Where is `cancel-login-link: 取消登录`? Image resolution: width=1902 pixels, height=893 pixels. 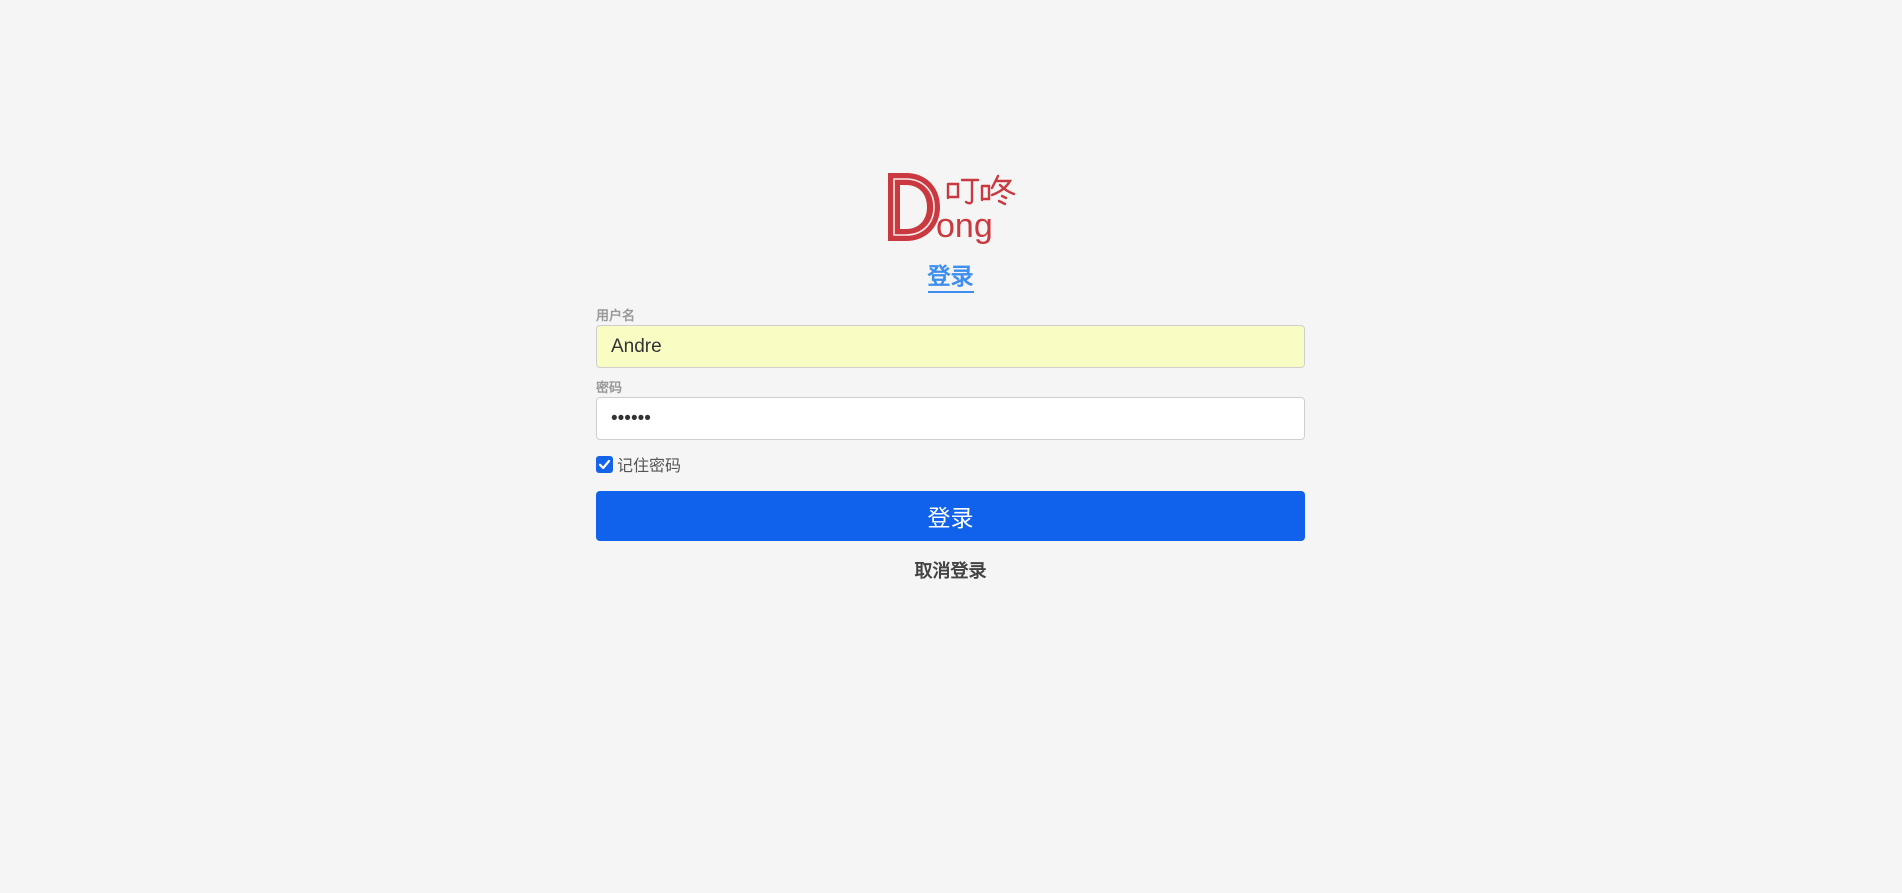 cancel-login-link: 取消登录 is located at coordinates (951, 571).